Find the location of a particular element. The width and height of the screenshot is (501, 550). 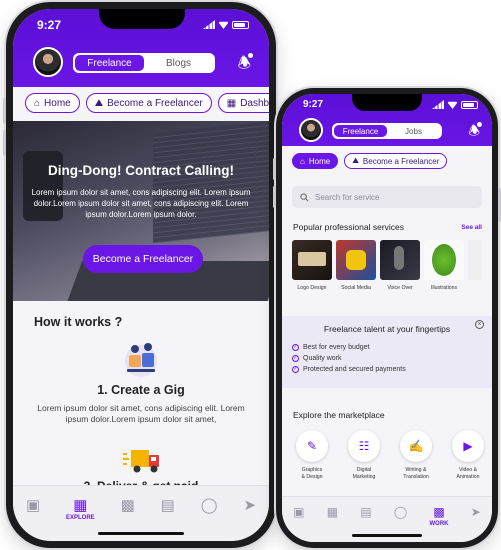

search-input: Search for service is located at coordinates (387, 197).